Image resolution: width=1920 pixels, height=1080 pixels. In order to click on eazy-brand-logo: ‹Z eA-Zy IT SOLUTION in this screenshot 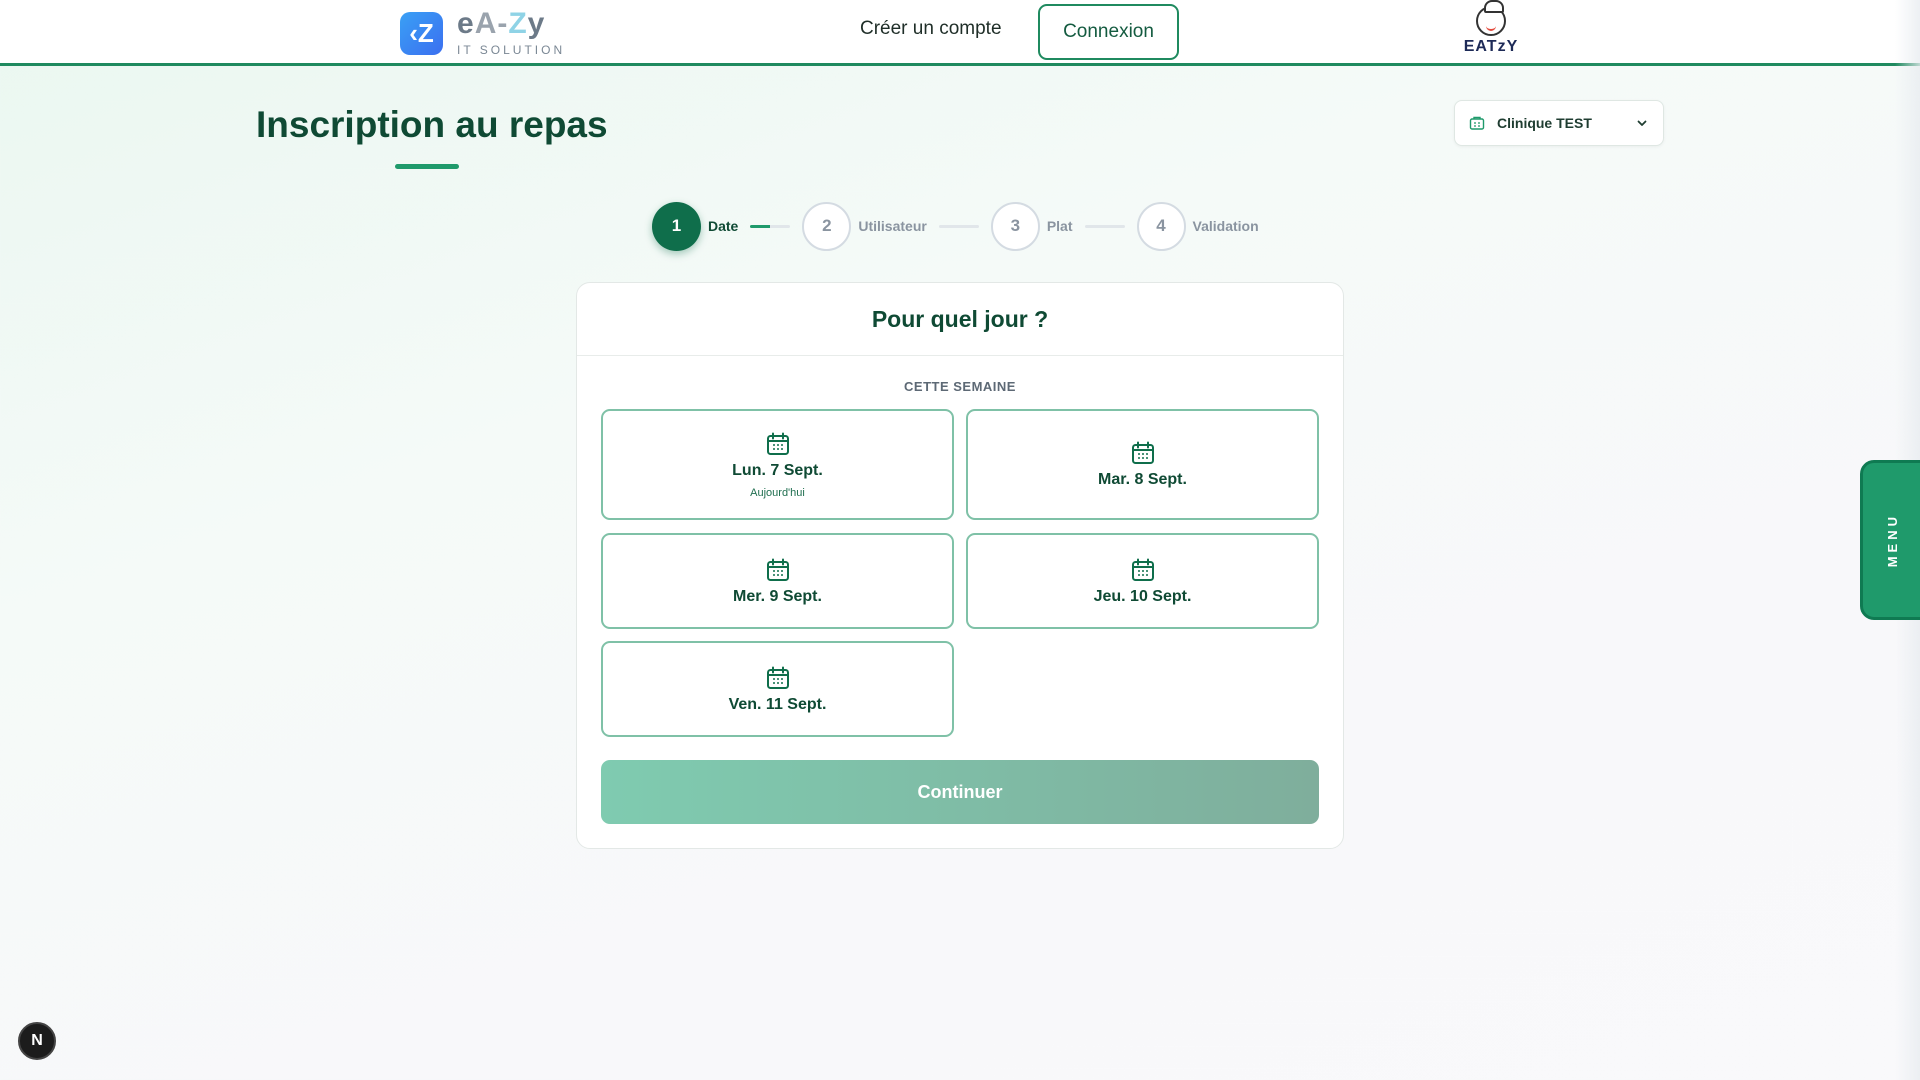, I will do `click(482, 33)`.